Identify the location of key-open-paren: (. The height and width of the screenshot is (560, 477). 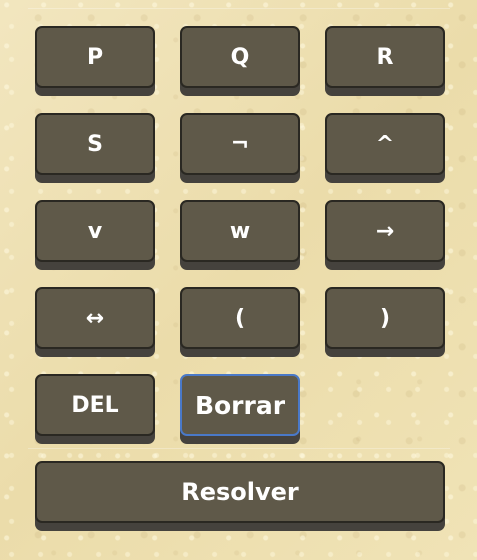
(240, 318).